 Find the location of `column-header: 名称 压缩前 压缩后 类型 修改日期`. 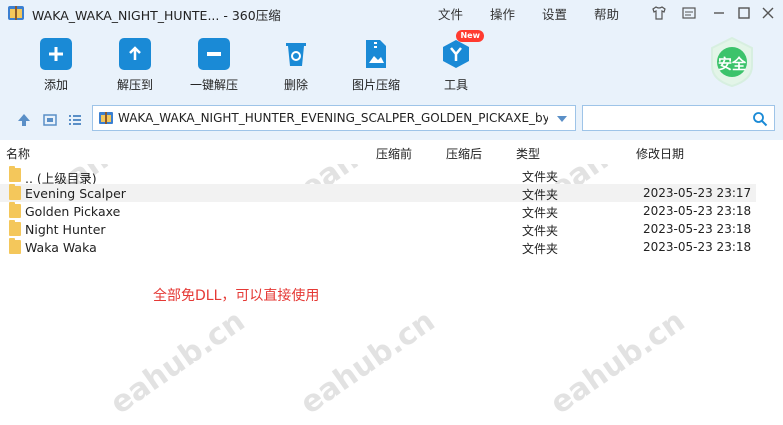

column-header: 名称 压缩前 压缩后 类型 修改日期 is located at coordinates (391, 152).